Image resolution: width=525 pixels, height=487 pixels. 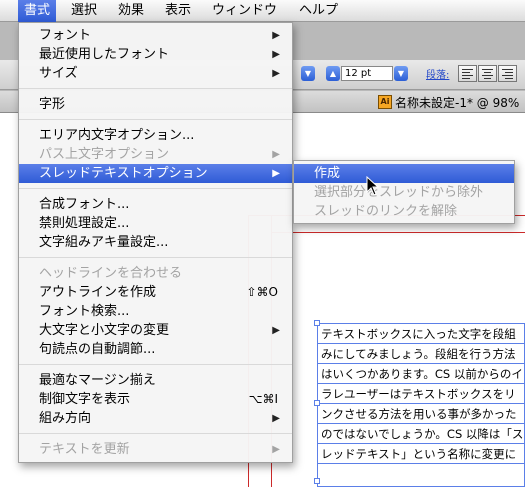 I want to click on shortcut-label: ⇧⌘O, so click(x=262, y=292).